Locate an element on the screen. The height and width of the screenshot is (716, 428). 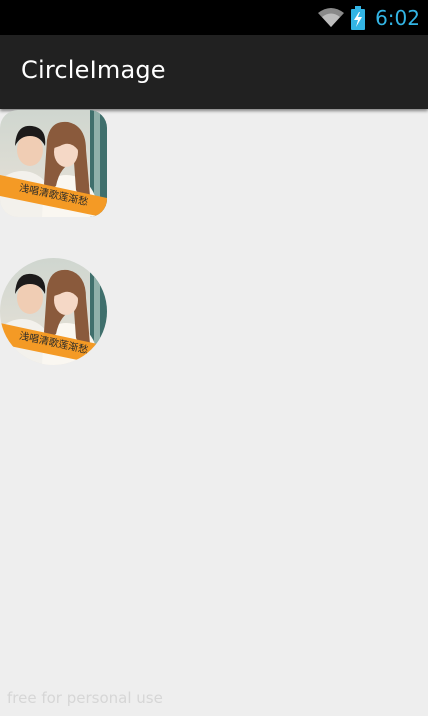
status-time: 6:02 is located at coordinates (397, 18).